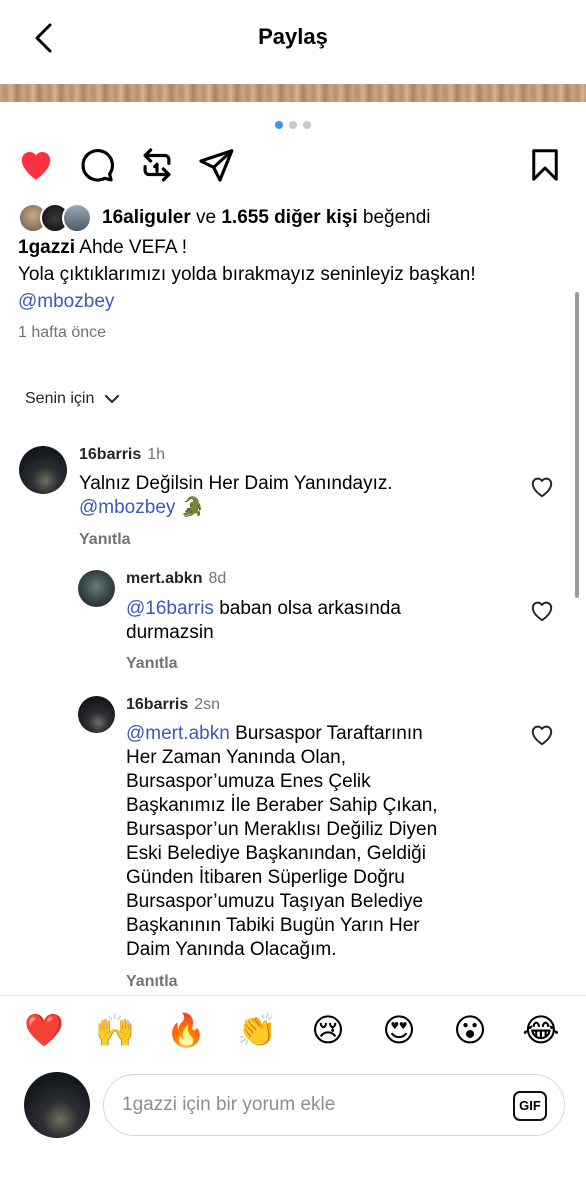 The image size is (586, 1200). Describe the element at coordinates (263, 620) in the screenshot. I see `comment-text: @16barris baban olsa arkasında durmazsin` at that location.